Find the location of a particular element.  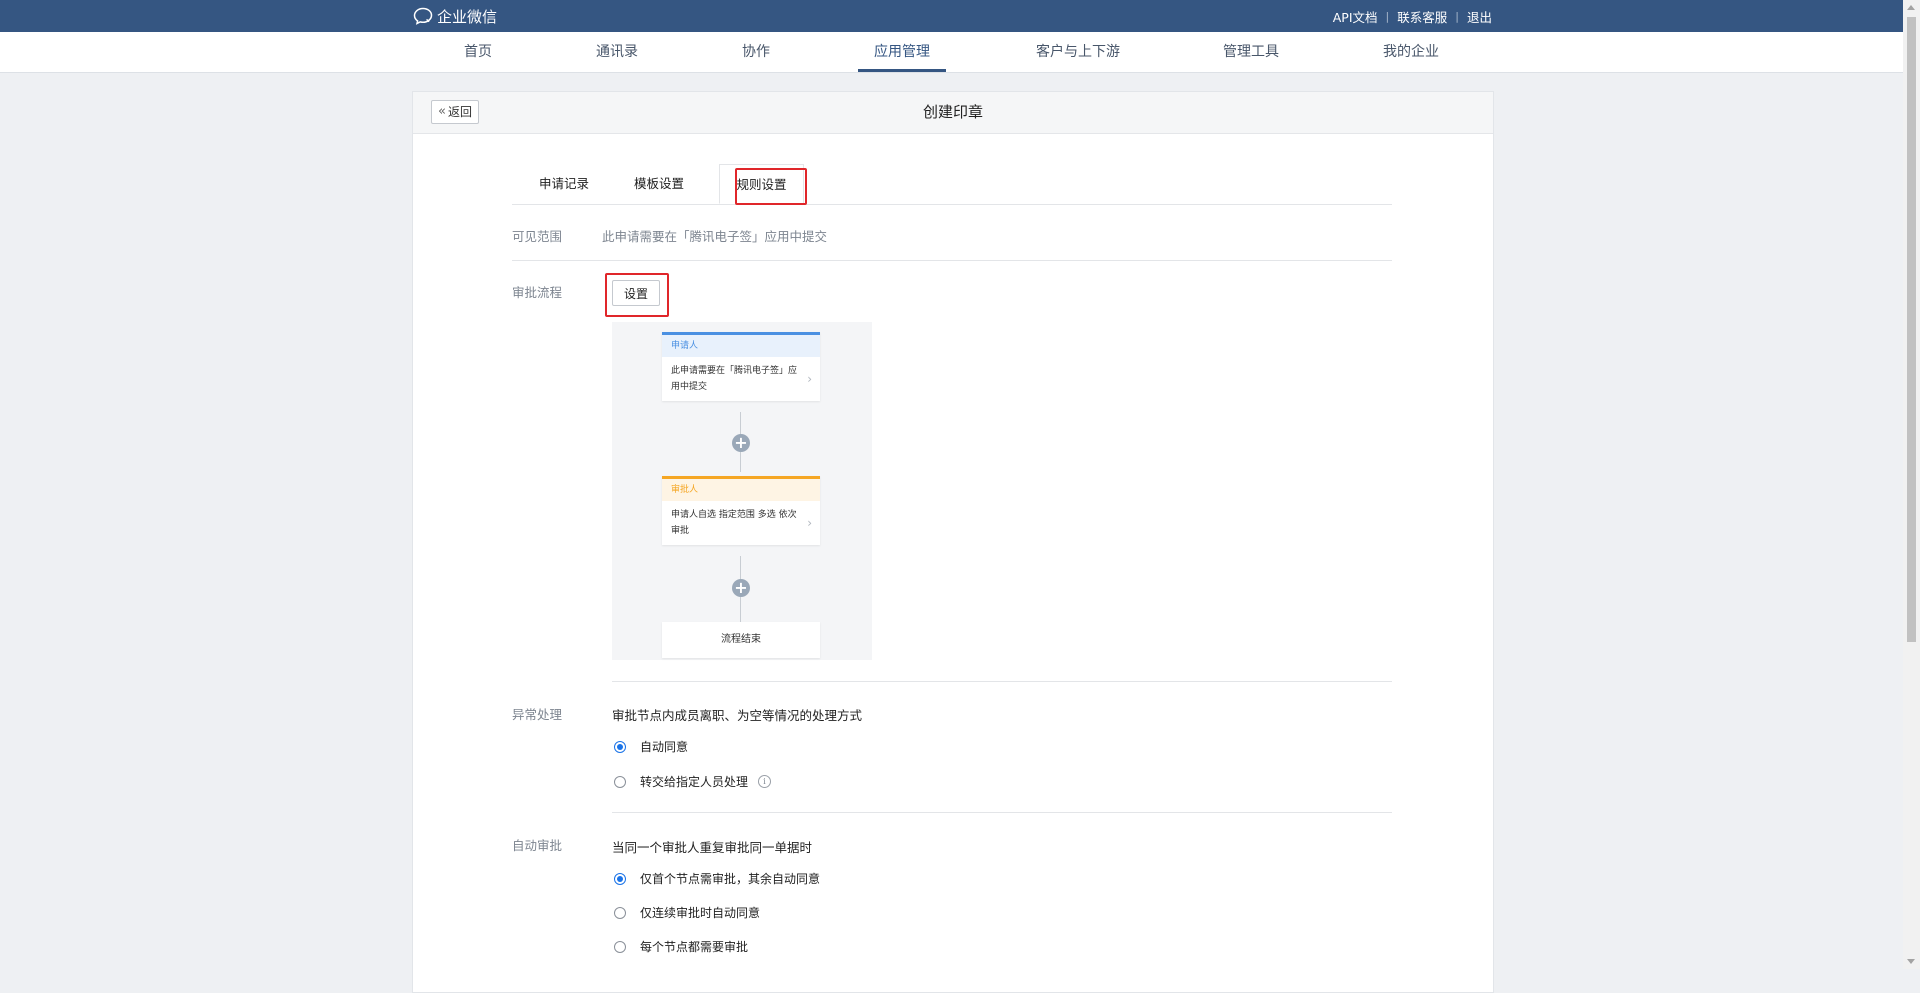

page-title: 创建印章 is located at coordinates (952, 112).